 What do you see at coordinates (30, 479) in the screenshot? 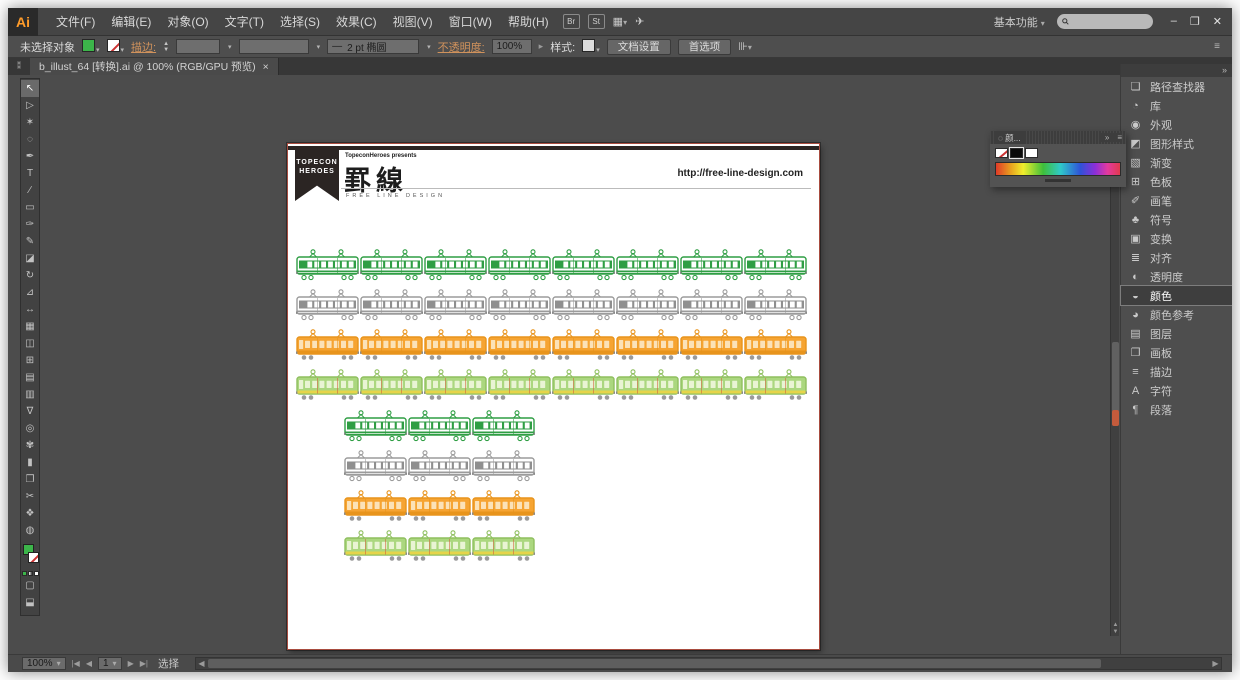
I see `artboard-tool: ❐` at bounding box center [30, 479].